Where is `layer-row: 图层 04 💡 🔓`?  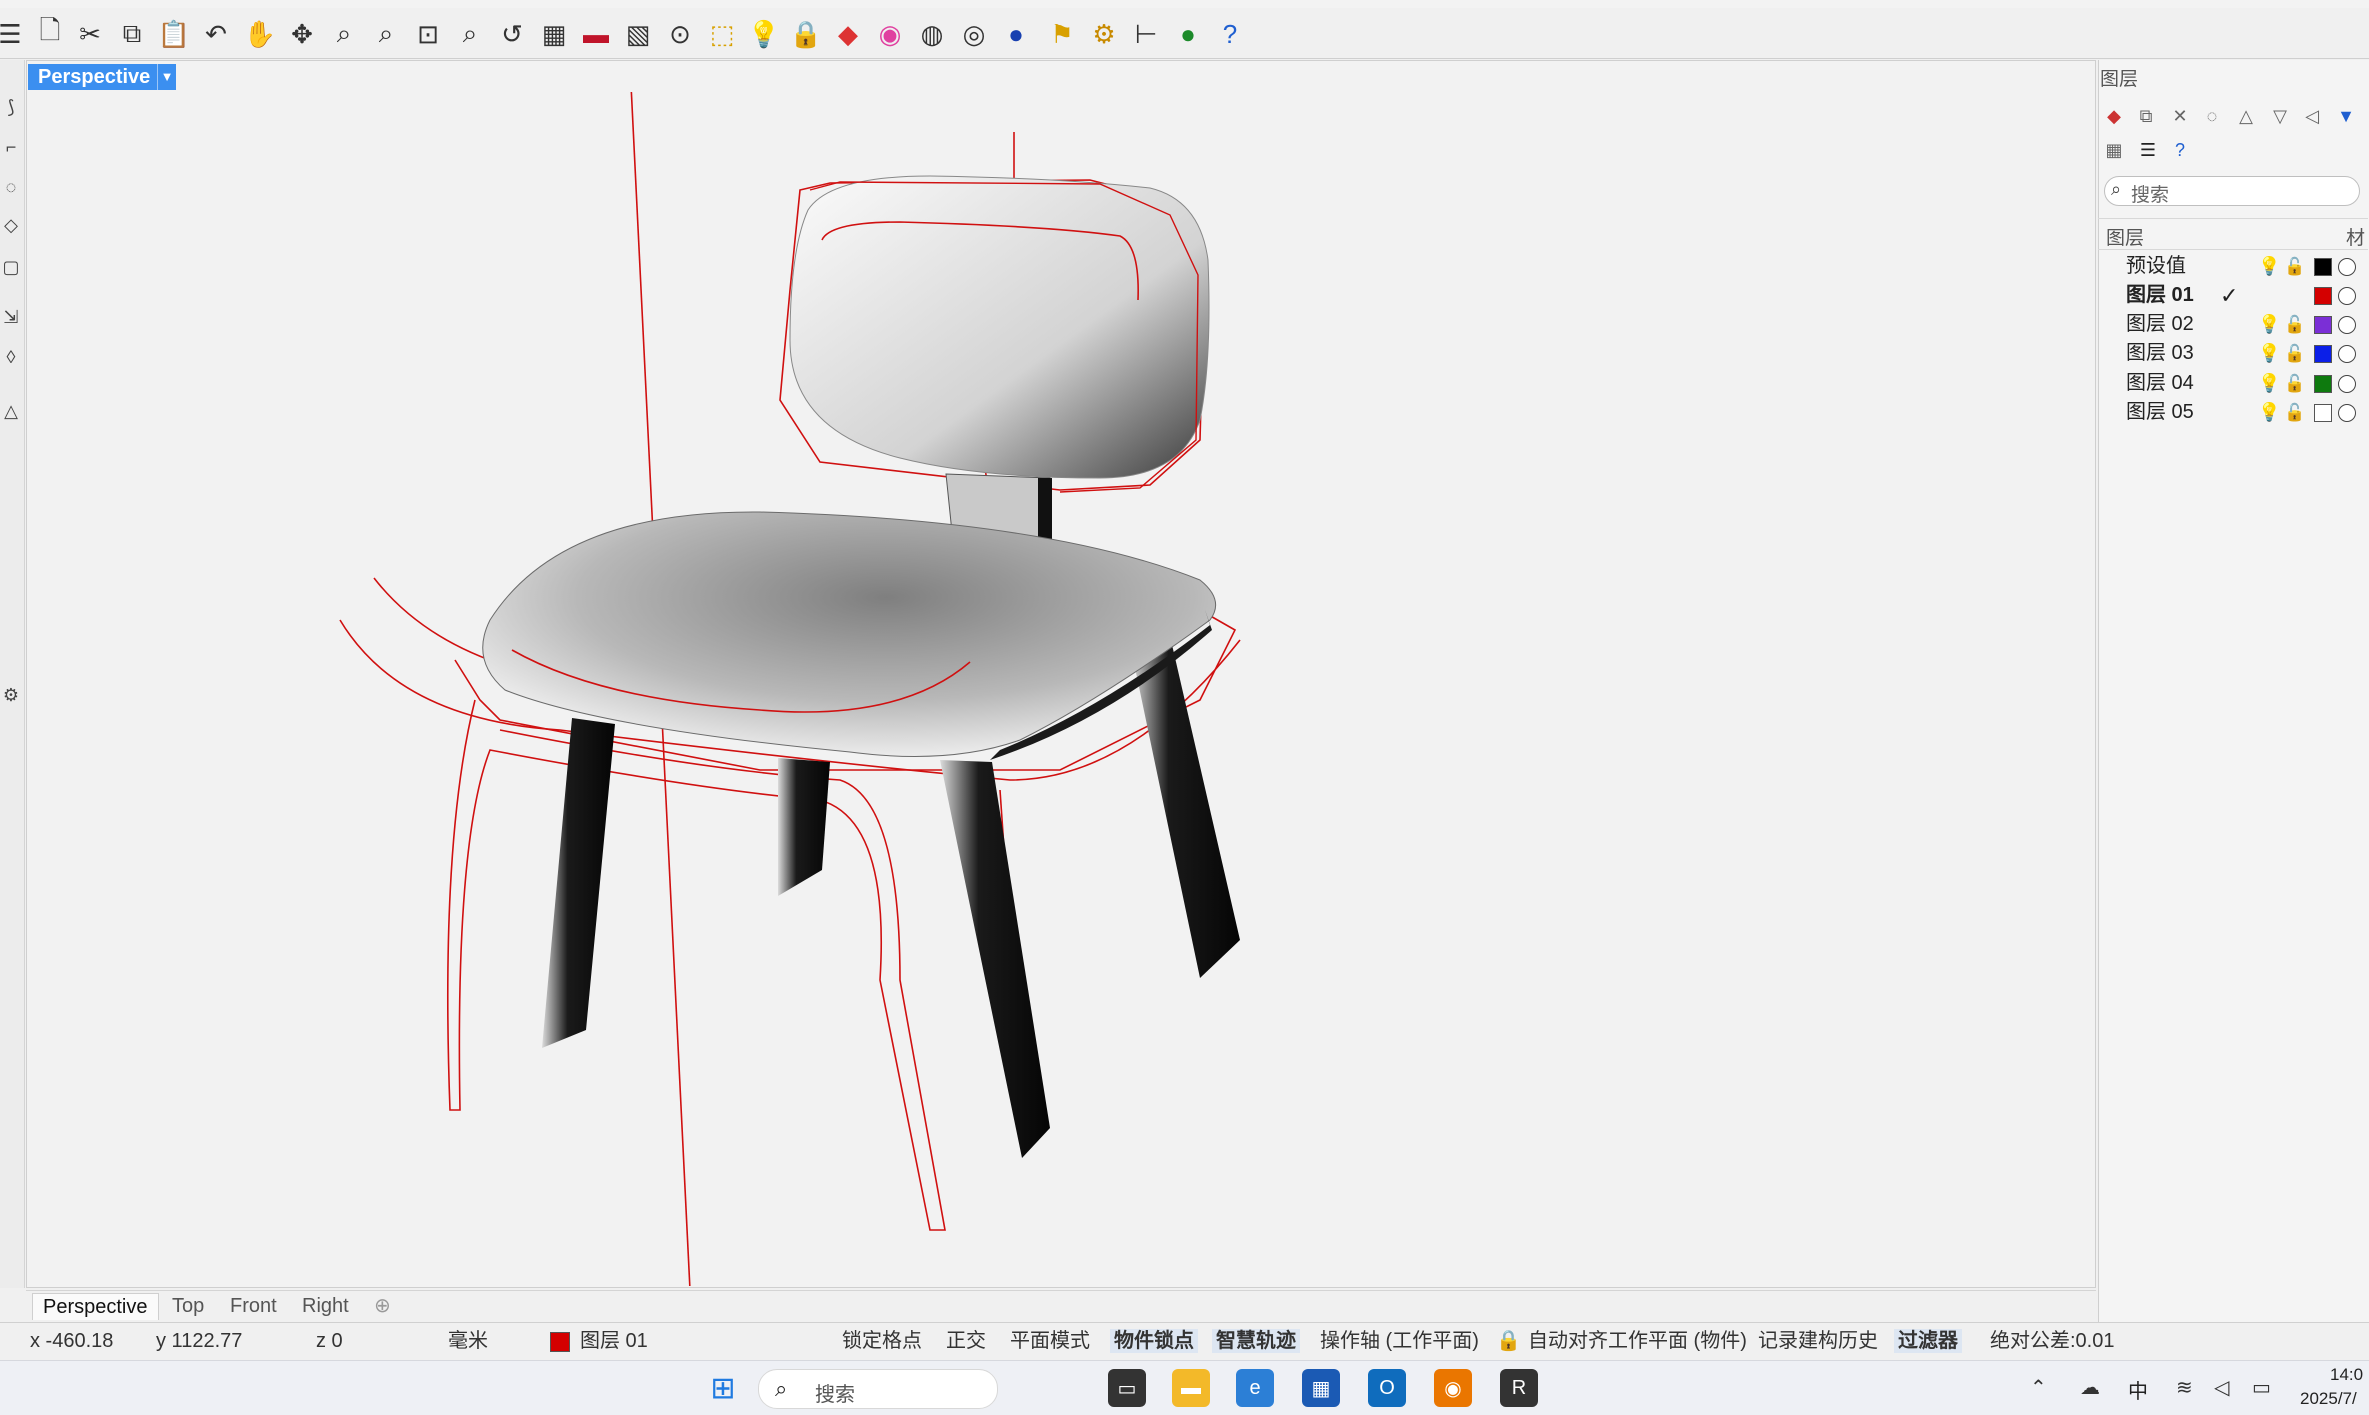
layer-row: 图层 04 💡 🔓 is located at coordinates (2233, 383).